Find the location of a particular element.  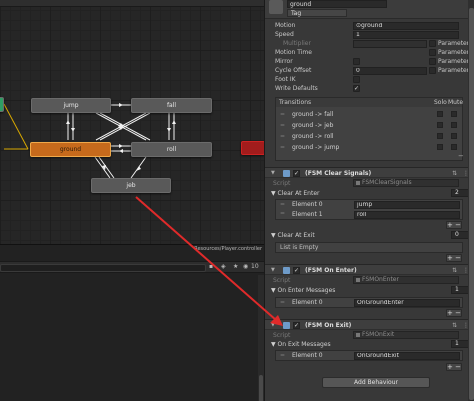

write-defaults-label: Write Defaults is located at coordinates (296, 88).